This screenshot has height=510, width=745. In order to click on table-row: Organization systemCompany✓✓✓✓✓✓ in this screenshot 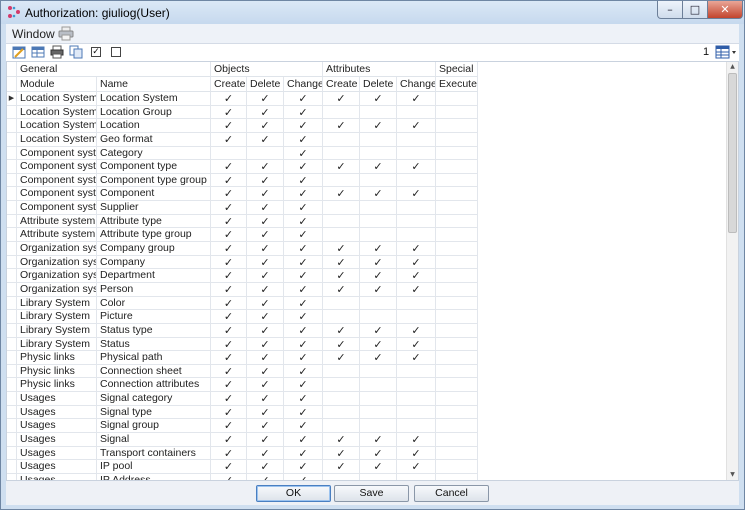, I will do `click(369, 262)`.